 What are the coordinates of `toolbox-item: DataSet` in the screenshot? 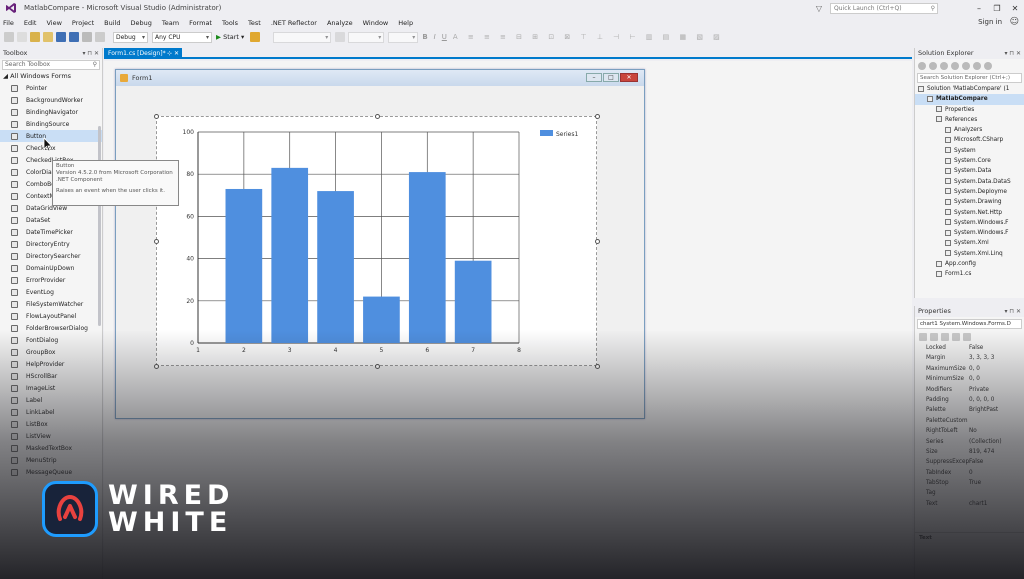 It's located at (51, 220).